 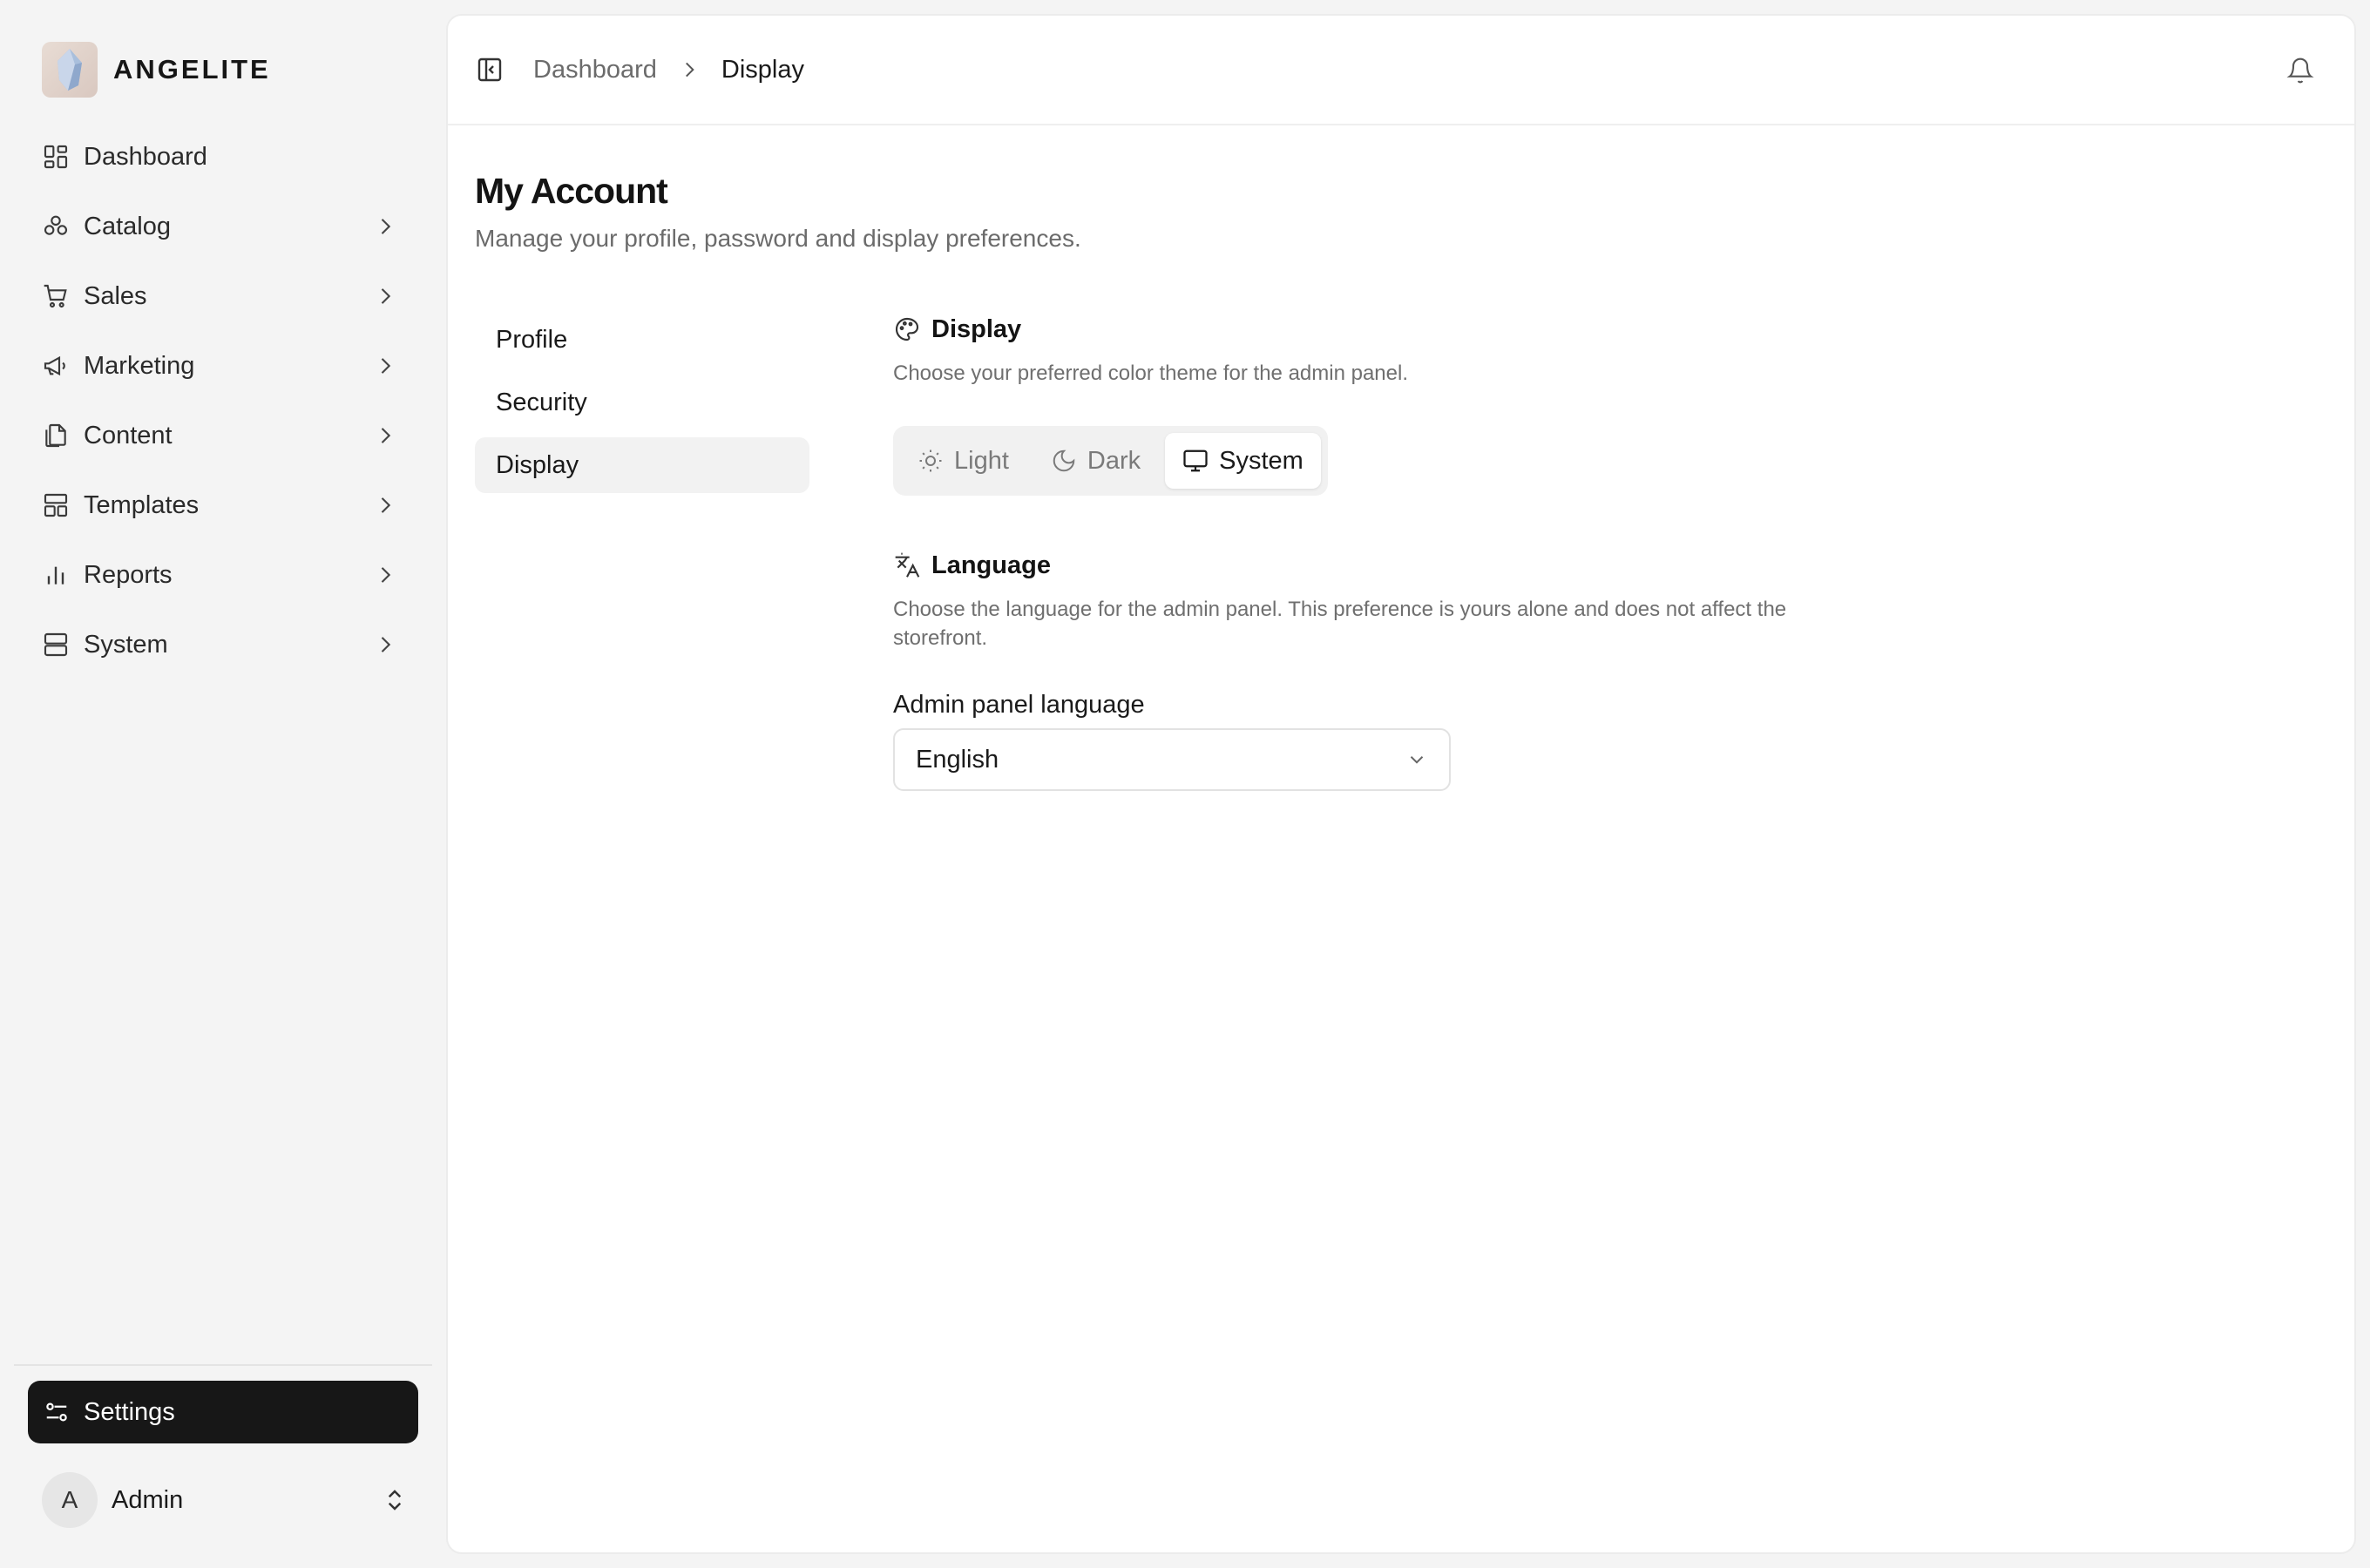 What do you see at coordinates (56, 505) in the screenshot?
I see `layout-icon` at bounding box center [56, 505].